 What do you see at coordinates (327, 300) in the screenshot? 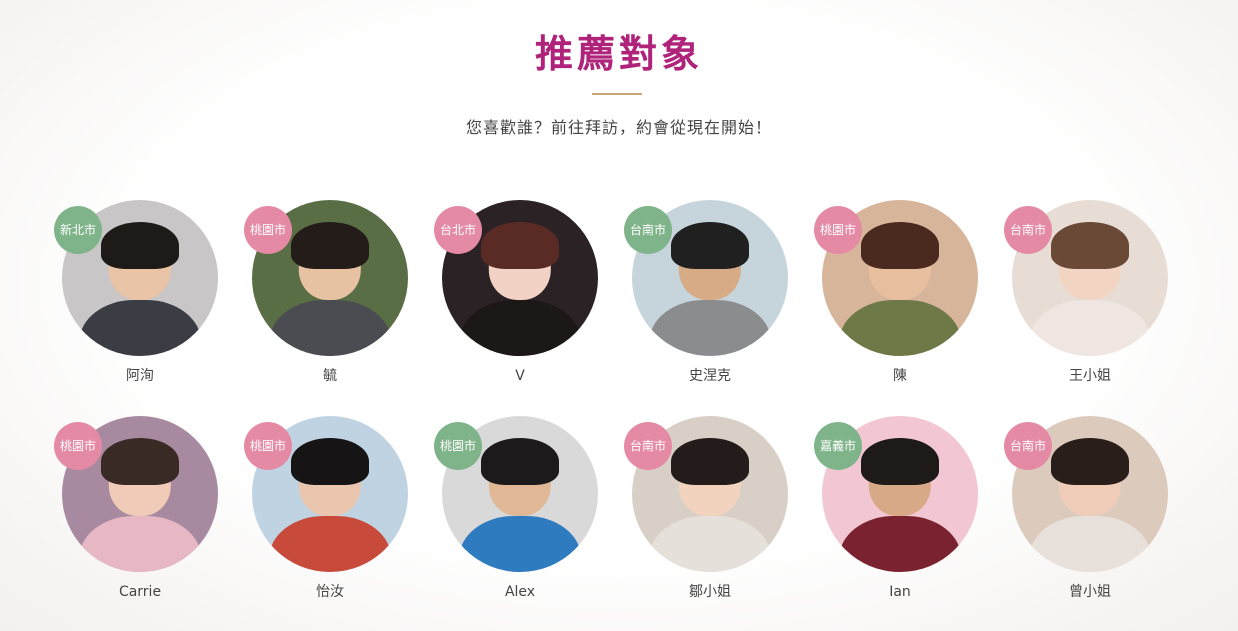
I see `profile-card: 桃園市毓` at bounding box center [327, 300].